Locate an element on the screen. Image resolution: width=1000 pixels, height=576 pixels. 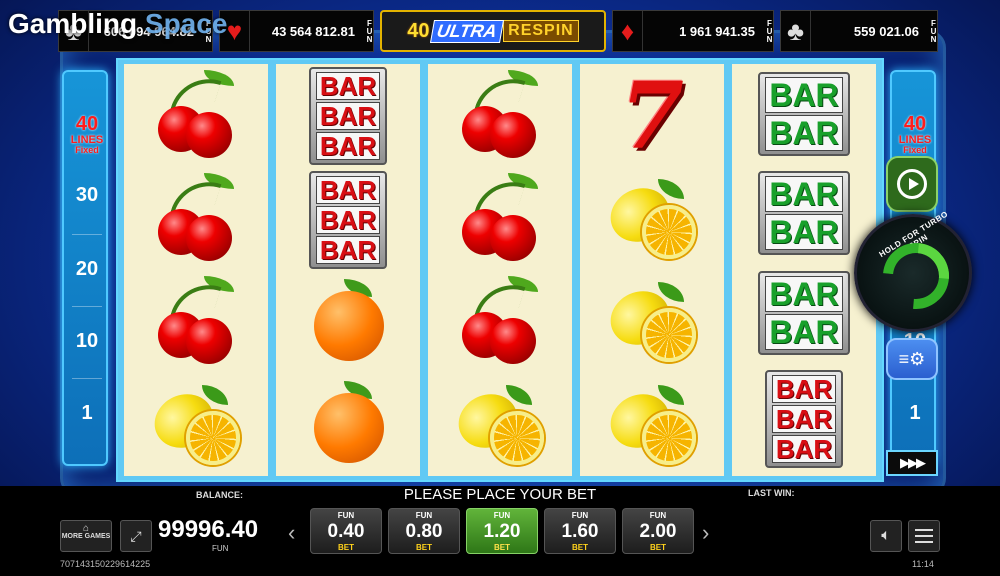
autoplay-icon is located at coordinates (912, 184).